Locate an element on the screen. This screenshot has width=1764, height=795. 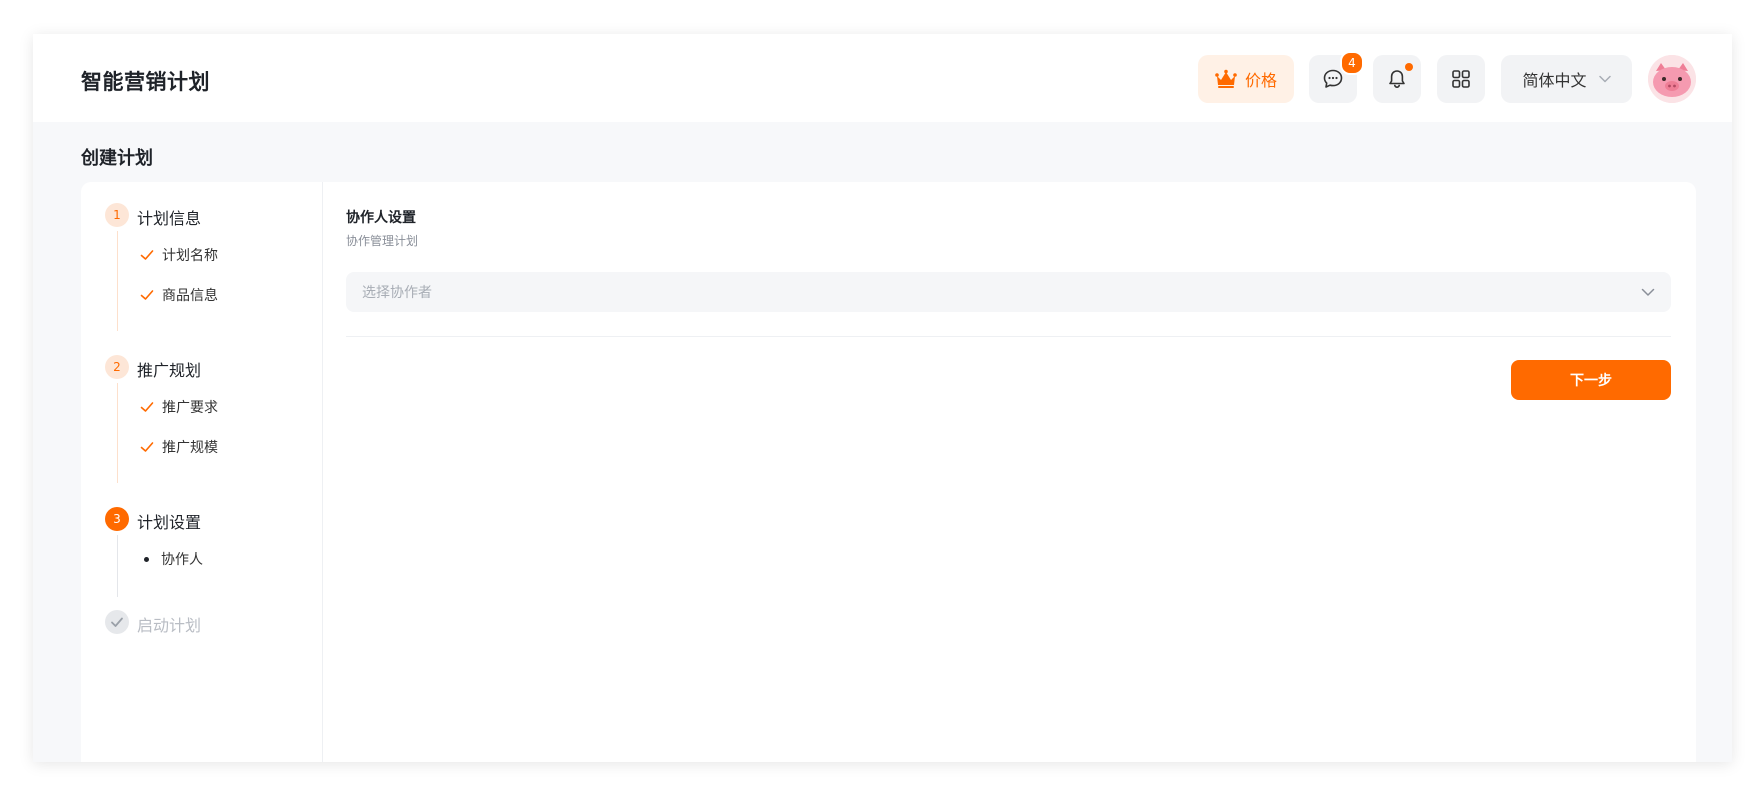
step-1-sub-2: 商品信息 is located at coordinates (179, 295).